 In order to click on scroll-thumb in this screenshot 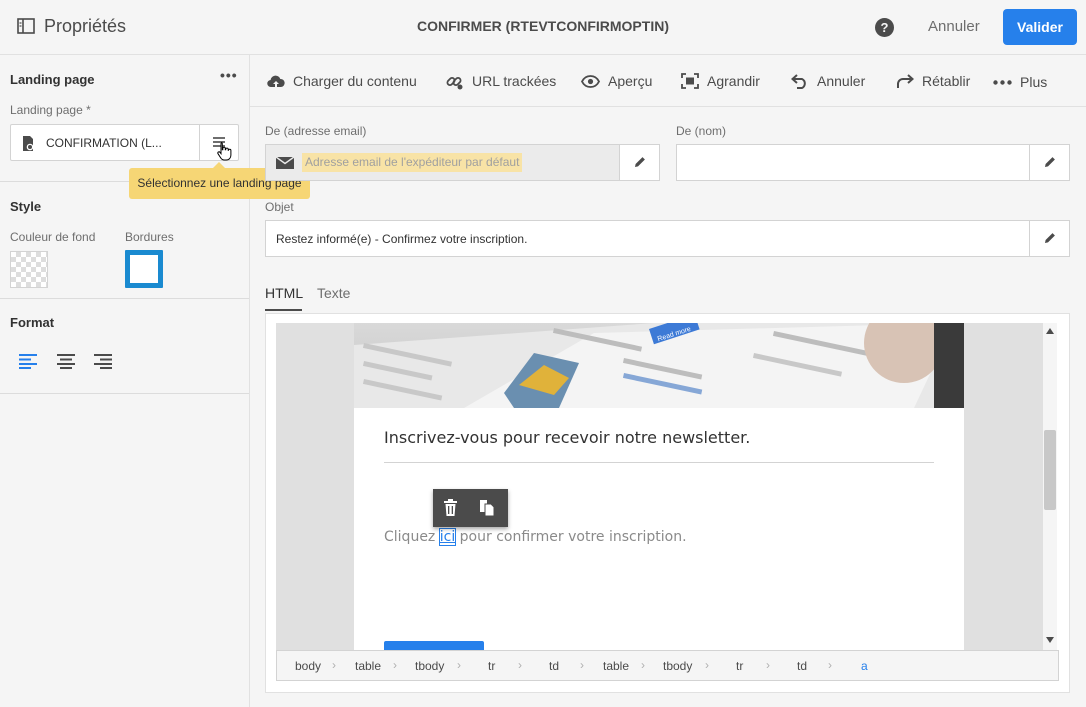, I will do `click(1050, 470)`.